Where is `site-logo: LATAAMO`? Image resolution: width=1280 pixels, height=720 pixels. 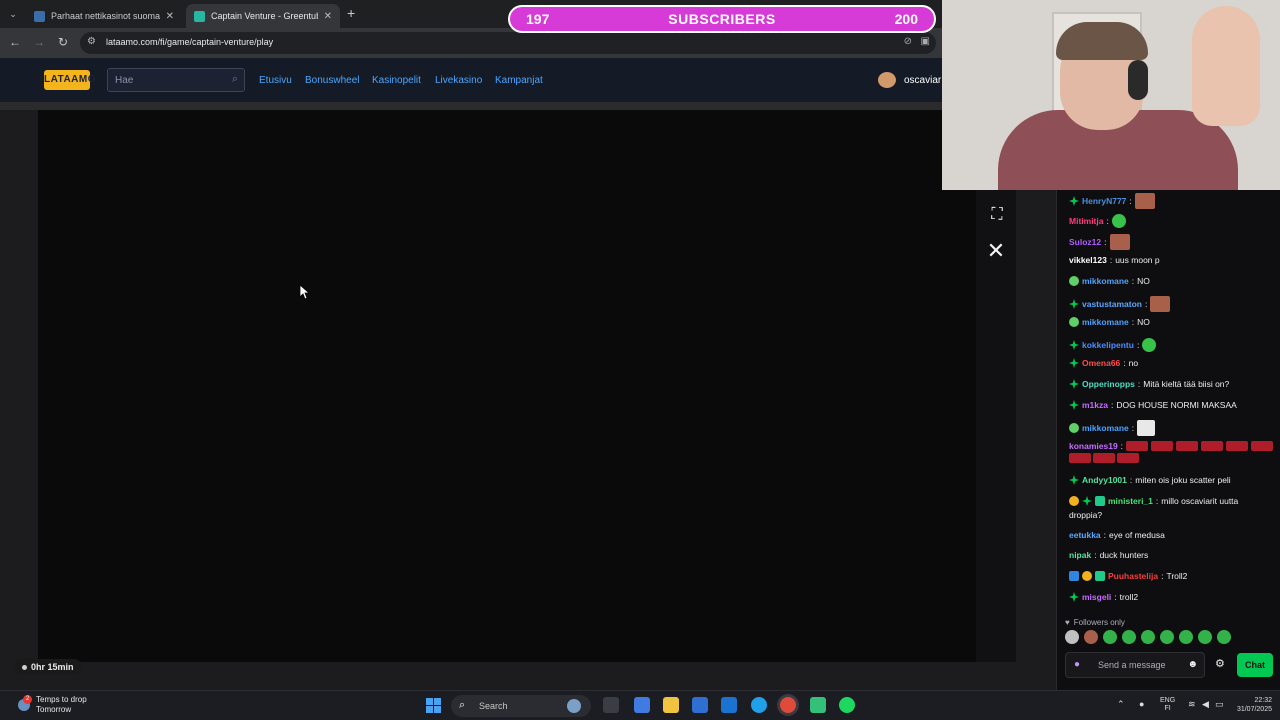
site-logo: LATAAMO is located at coordinates (70, 80).